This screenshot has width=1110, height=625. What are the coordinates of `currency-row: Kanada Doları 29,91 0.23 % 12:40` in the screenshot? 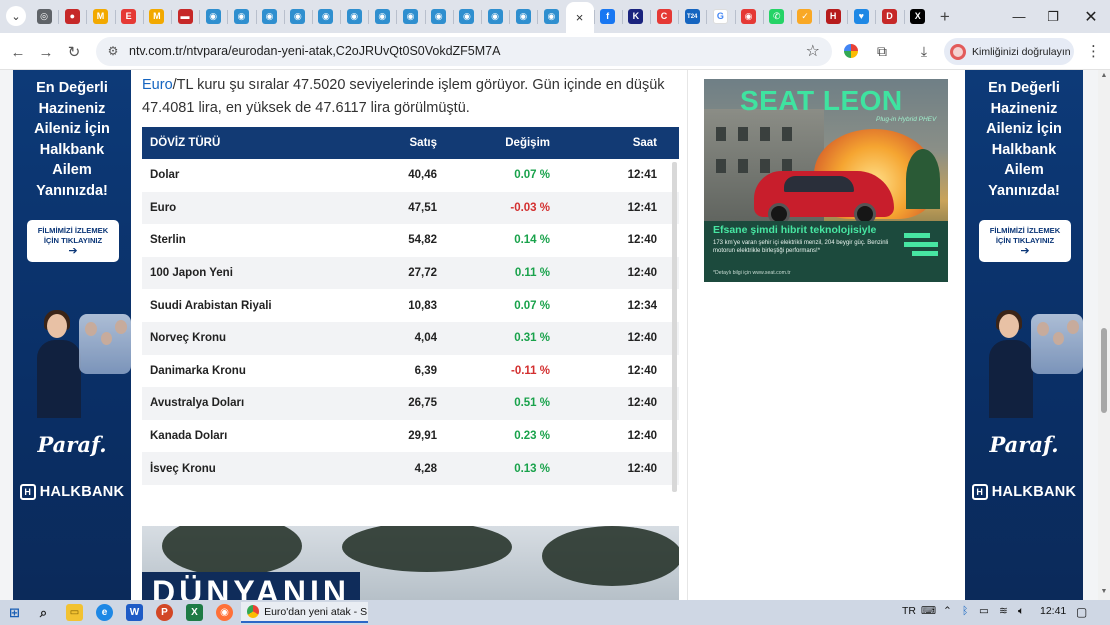 It's located at (410, 436).